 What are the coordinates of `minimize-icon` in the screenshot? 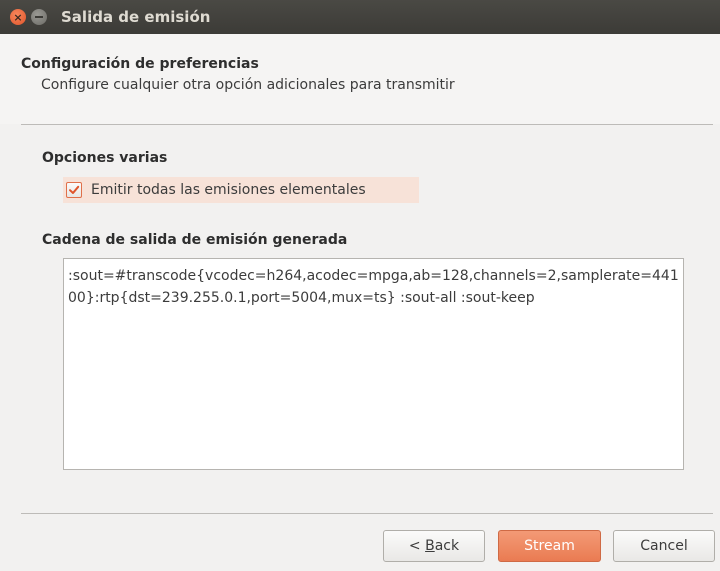 It's located at (39, 17).